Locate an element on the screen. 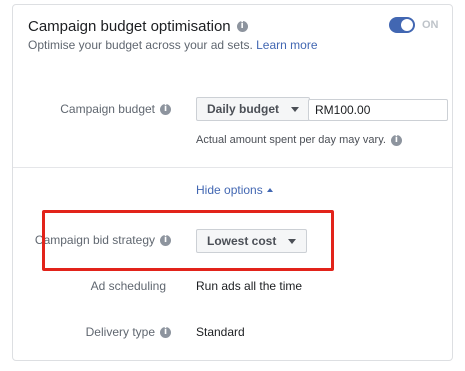 This screenshot has width=465, height=371. section-divider is located at coordinates (232, 167).